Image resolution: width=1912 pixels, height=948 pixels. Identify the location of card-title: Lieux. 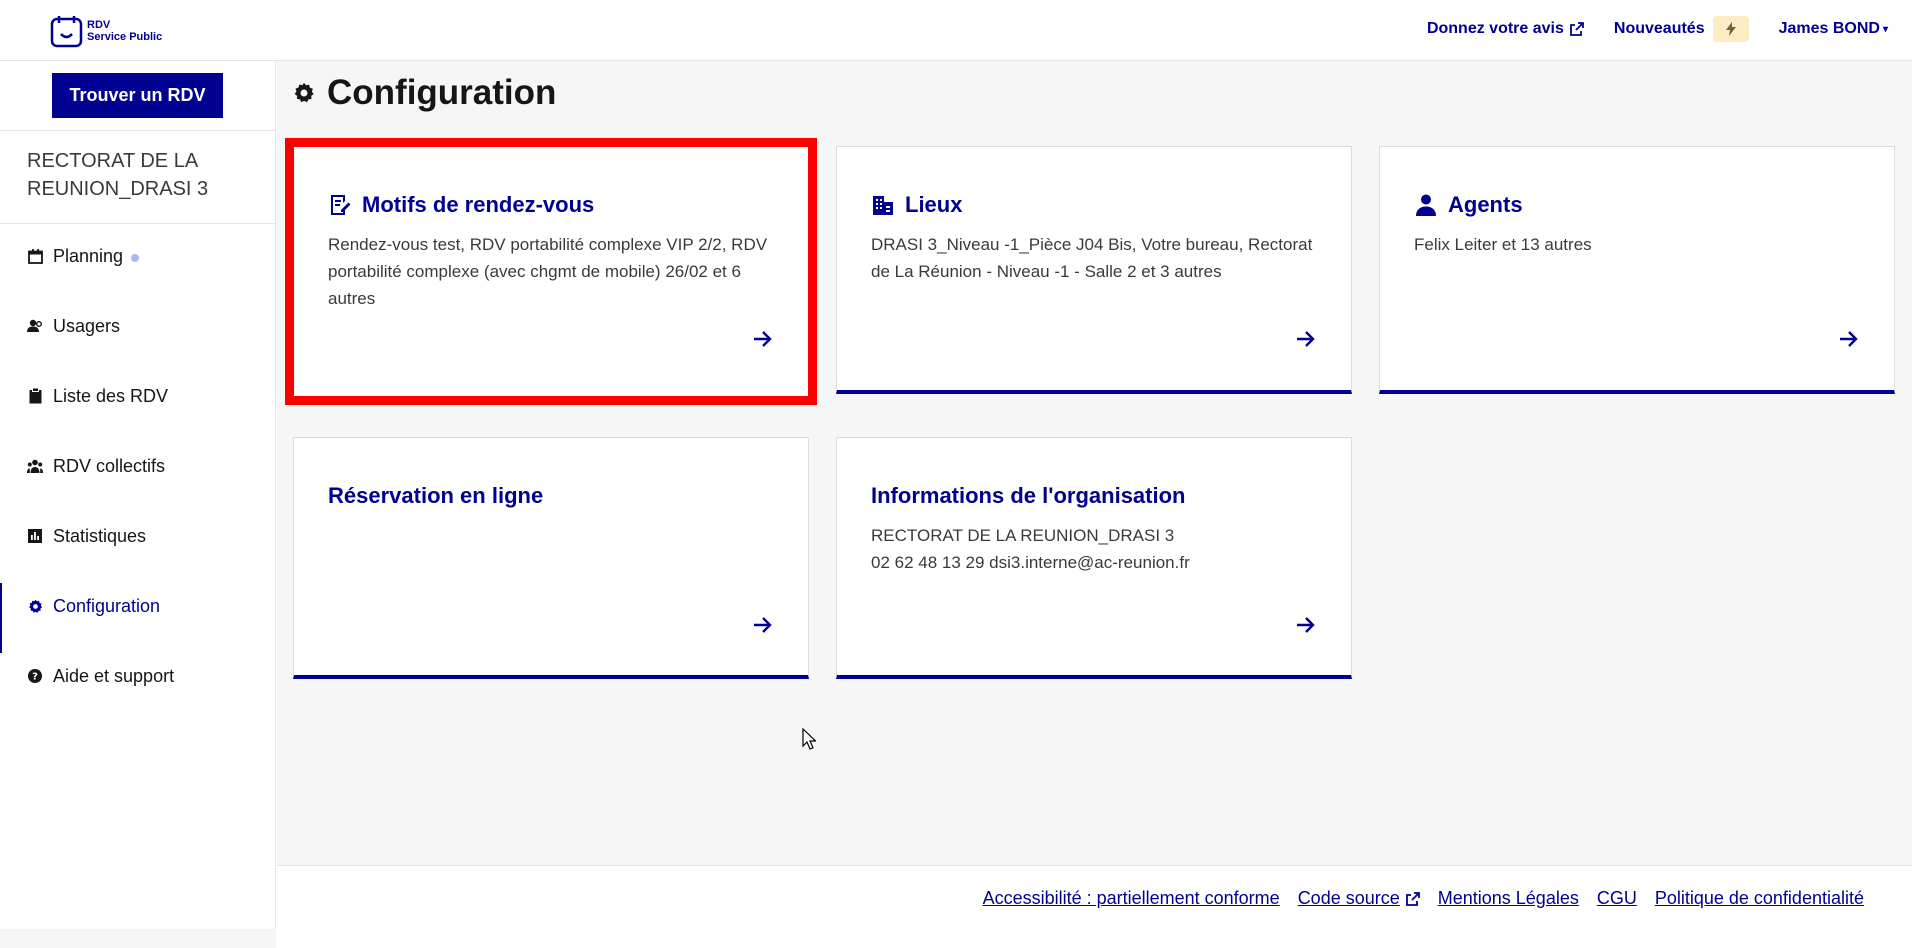
(916, 205).